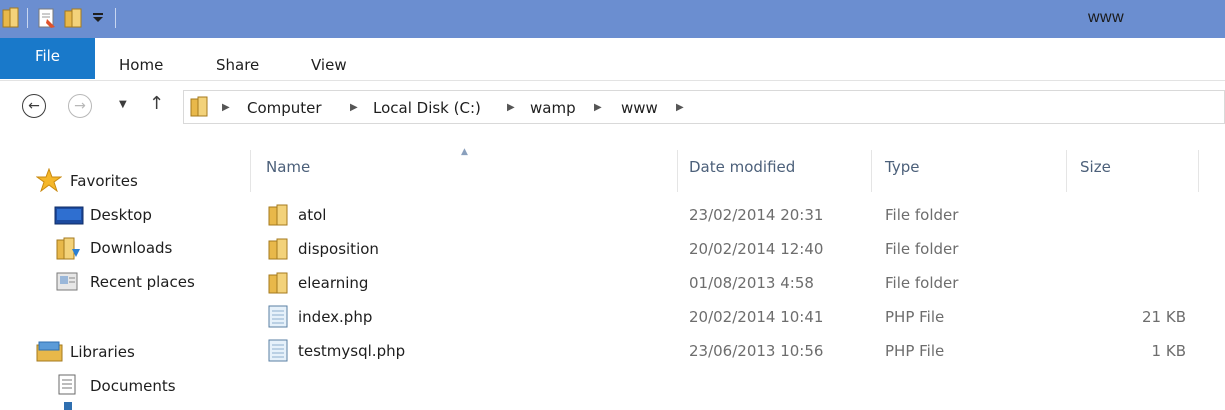  I want to click on file-date: 23/06/2013 10:56, so click(756, 351).